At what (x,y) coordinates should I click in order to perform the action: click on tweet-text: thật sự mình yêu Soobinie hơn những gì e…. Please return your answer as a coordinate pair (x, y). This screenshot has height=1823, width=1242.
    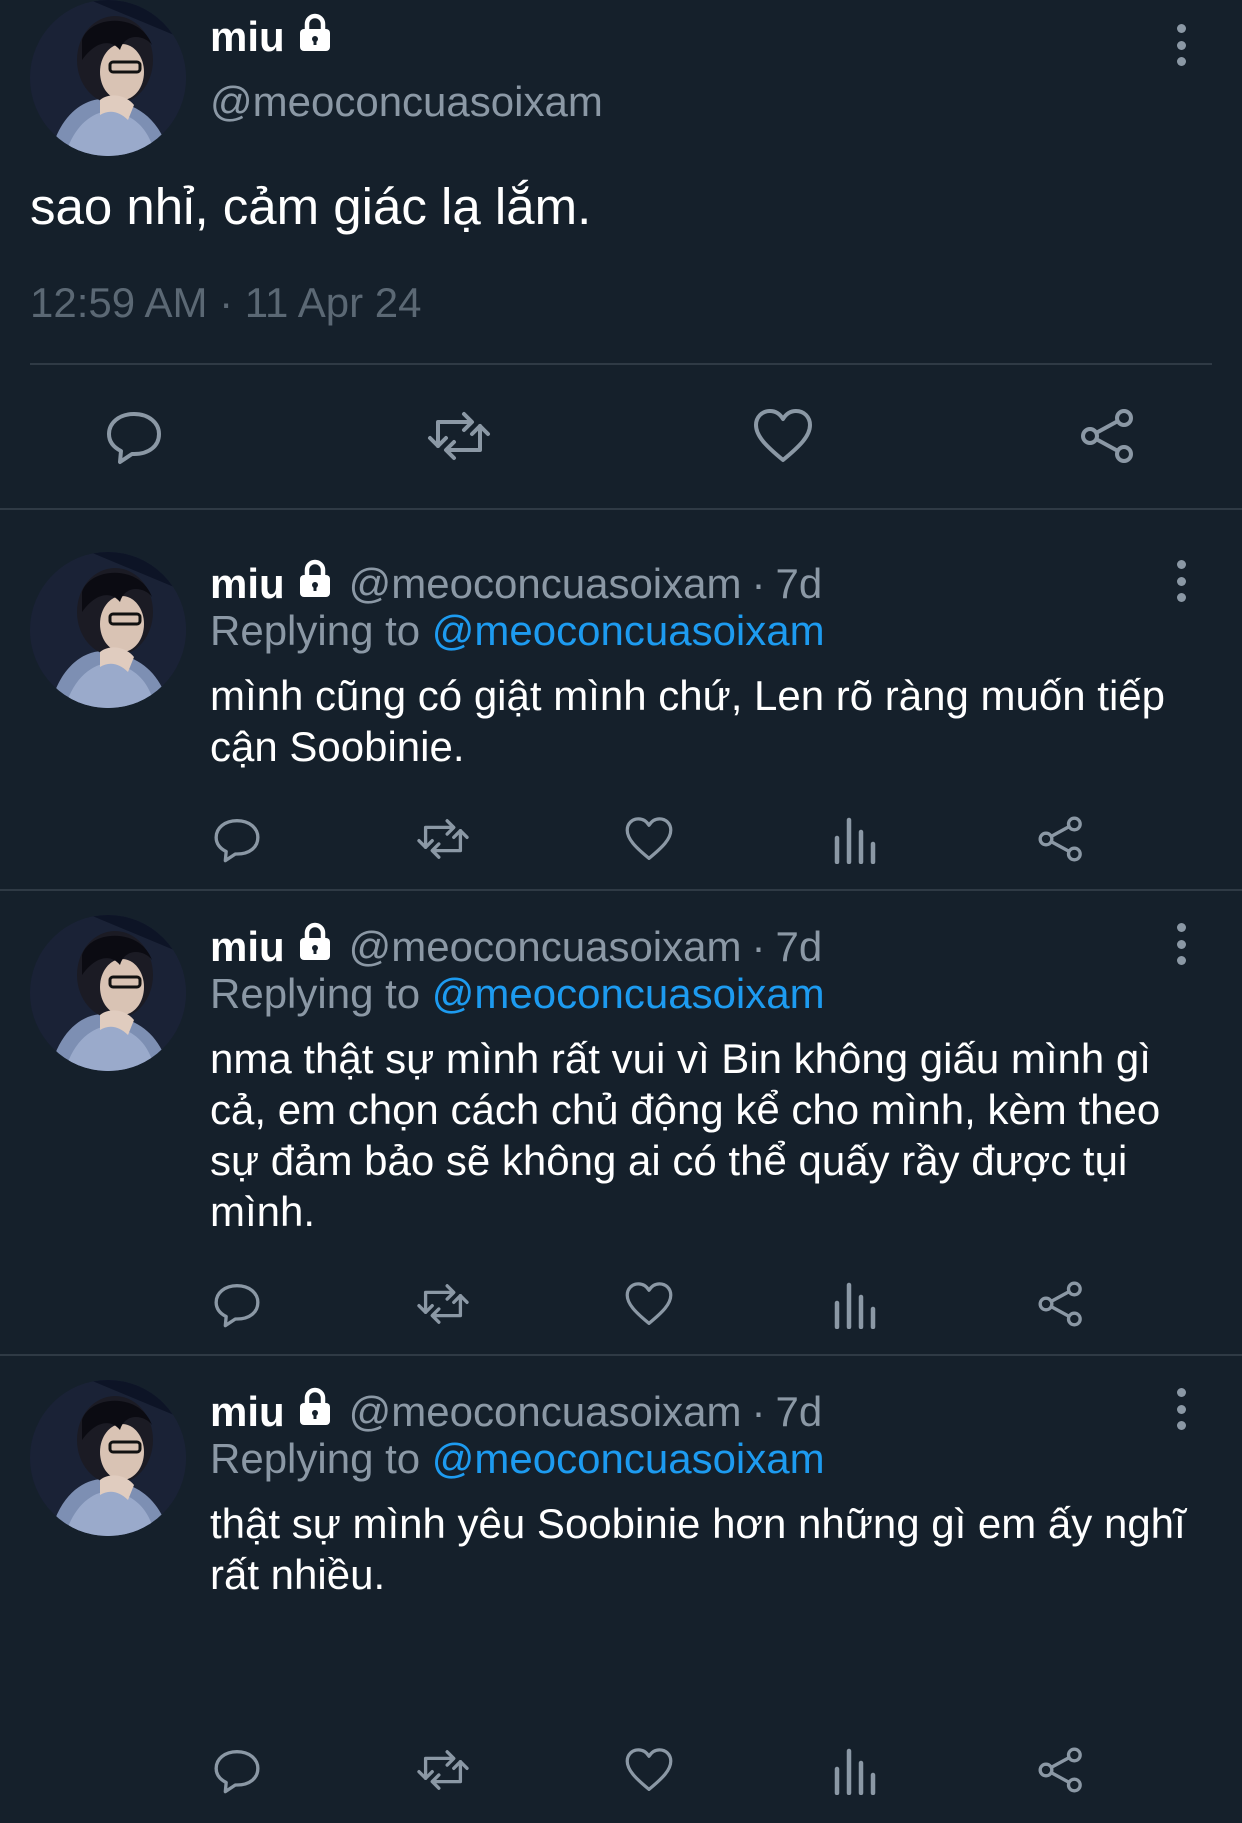
    Looking at the image, I should click on (698, 1549).